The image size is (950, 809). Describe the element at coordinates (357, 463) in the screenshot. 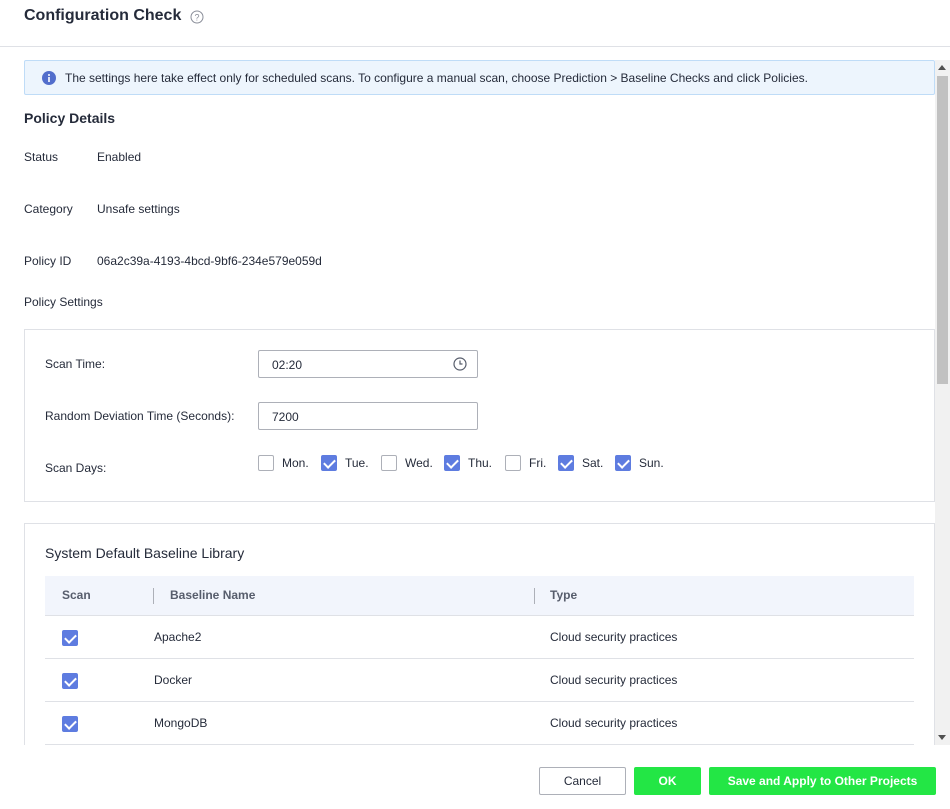

I see `day-label: Tue.` at that location.